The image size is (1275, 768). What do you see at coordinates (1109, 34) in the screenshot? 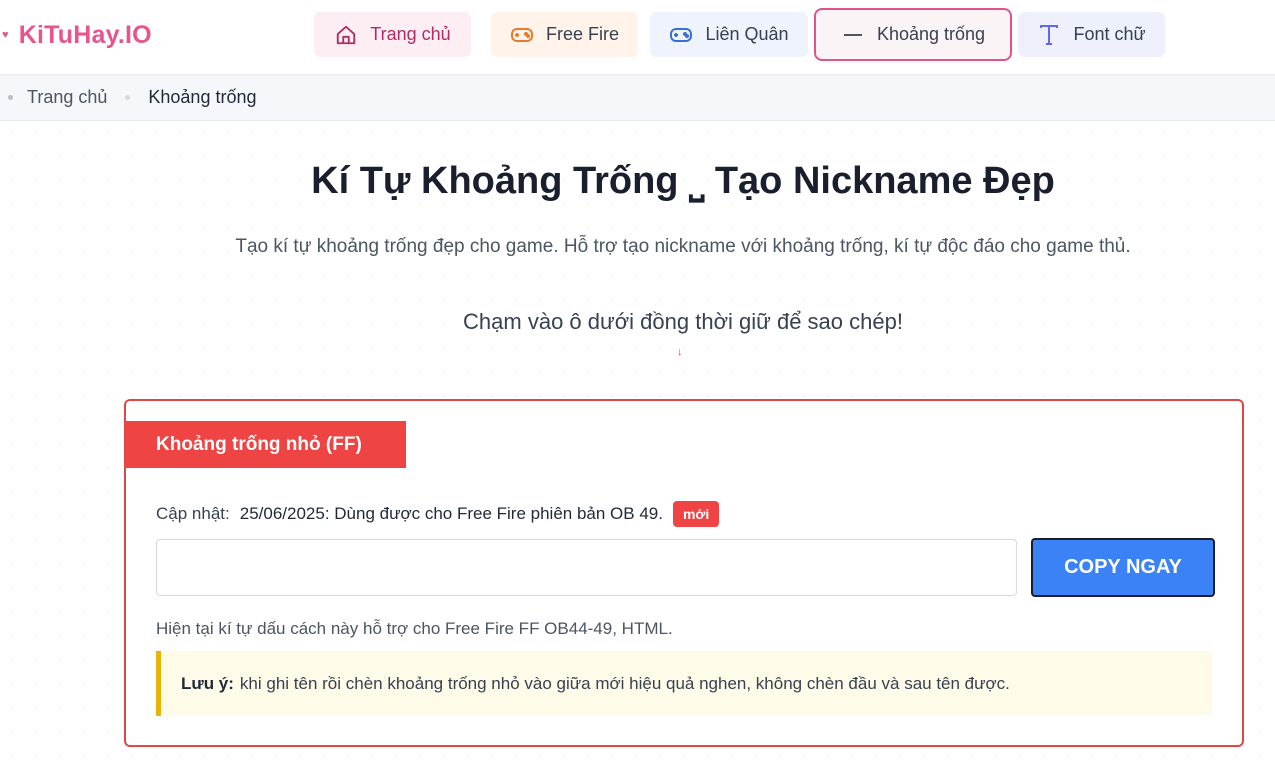
I see `nav-font-chu-label: Font chữ` at bounding box center [1109, 34].